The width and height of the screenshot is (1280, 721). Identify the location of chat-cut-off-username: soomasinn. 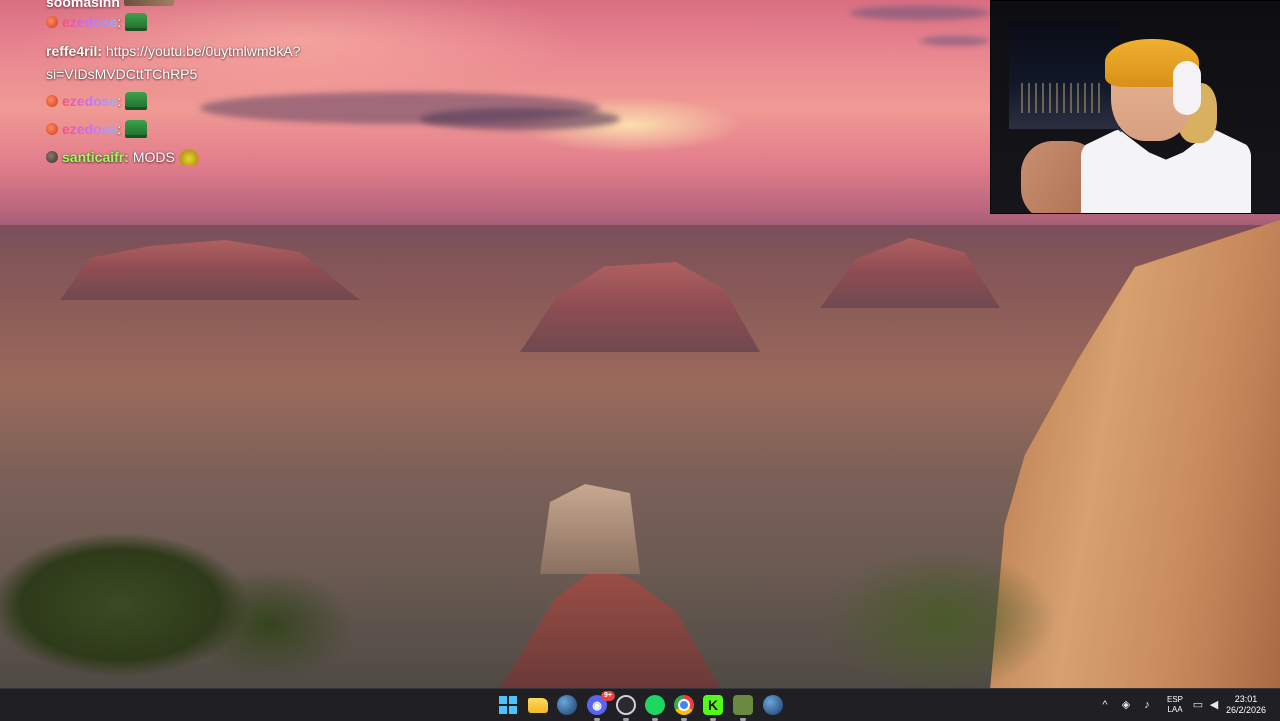
(83, 5).